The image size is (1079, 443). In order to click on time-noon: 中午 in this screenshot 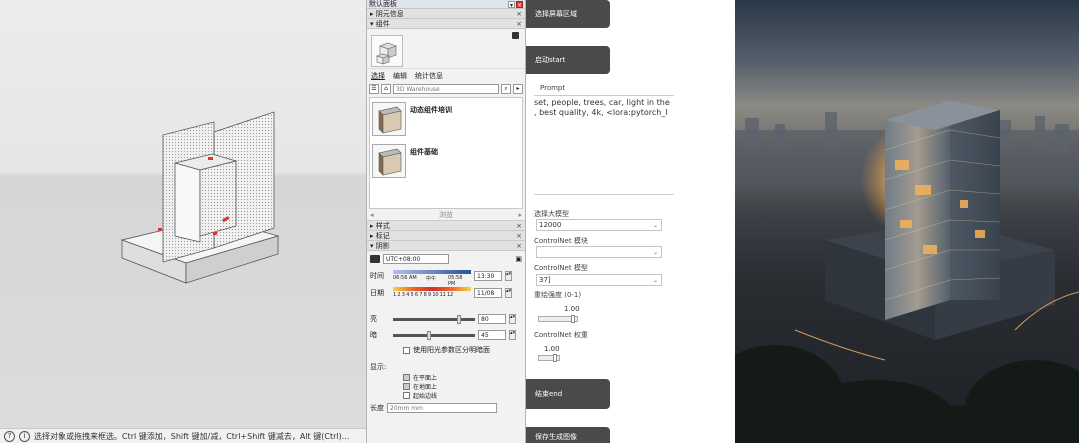, I will do `click(431, 279)`.